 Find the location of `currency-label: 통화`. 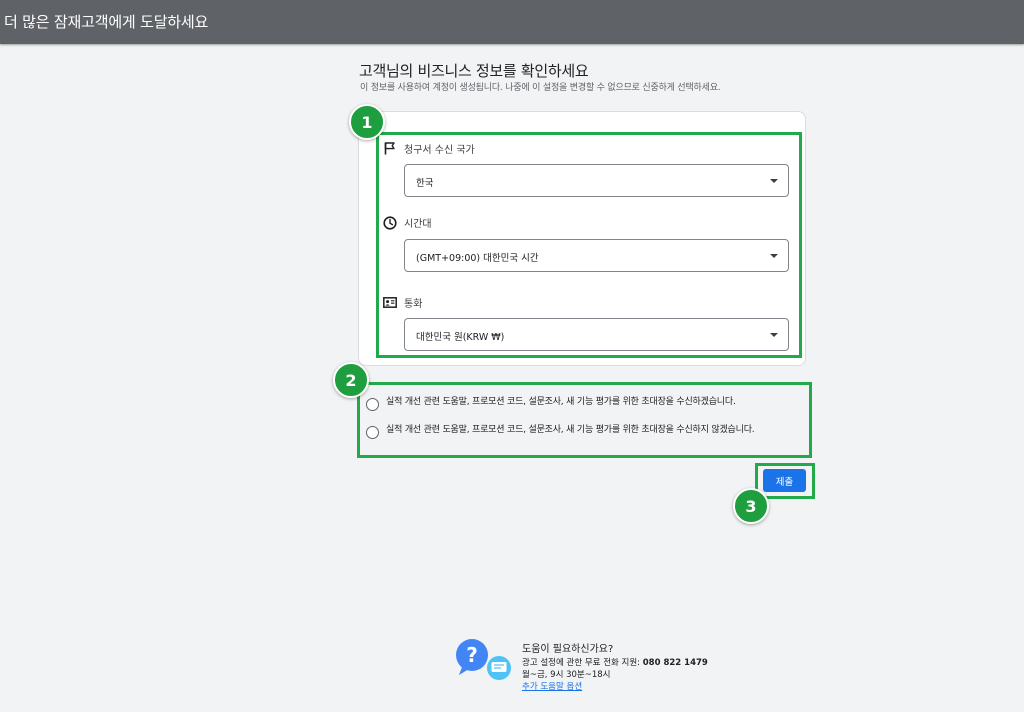

currency-label: 통화 is located at coordinates (402, 302).